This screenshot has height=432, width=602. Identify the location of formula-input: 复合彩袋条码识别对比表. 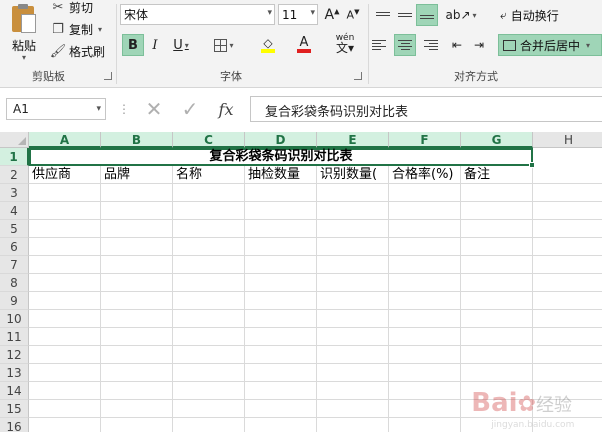
(426, 109).